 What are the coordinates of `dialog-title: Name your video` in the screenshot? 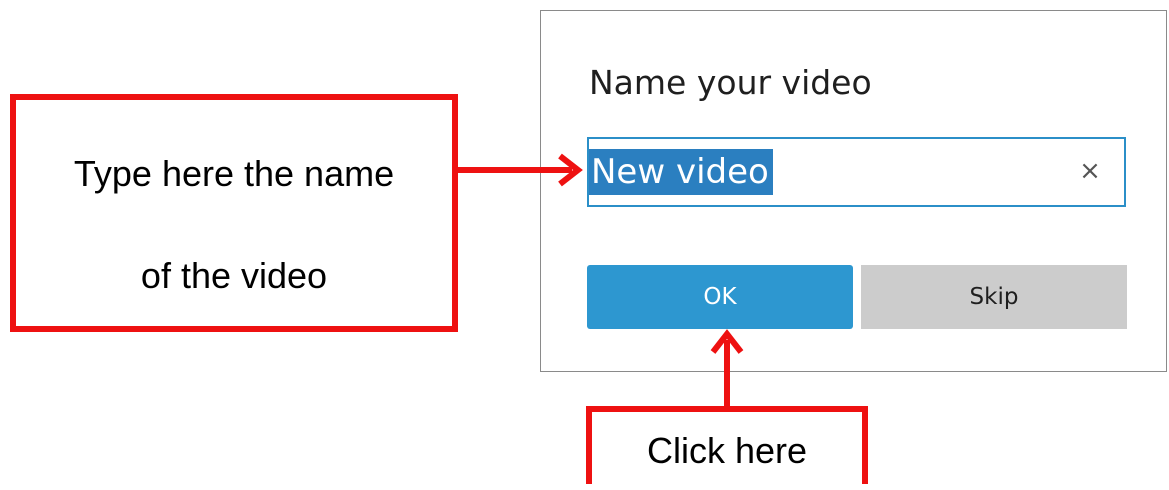 It's located at (730, 82).